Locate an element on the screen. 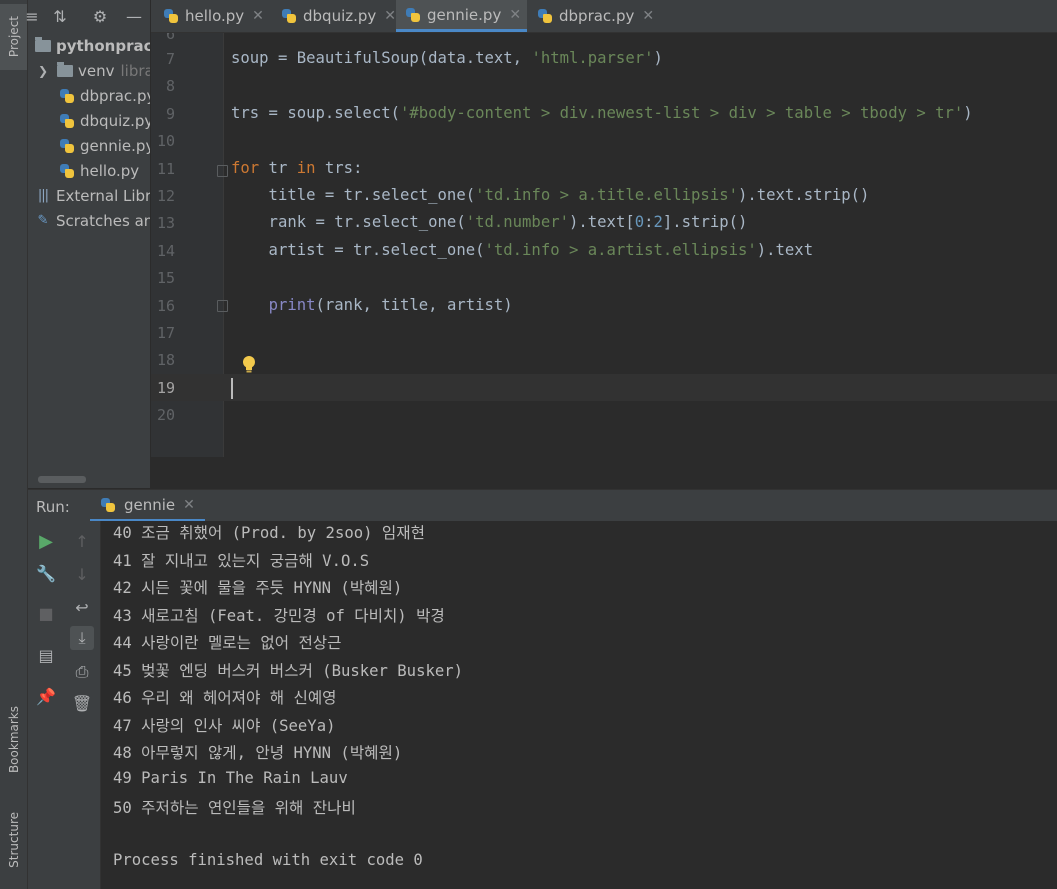 The height and width of the screenshot is (889, 1057). tree-root-pythonprac: pythonprac C is located at coordinates (92, 45).